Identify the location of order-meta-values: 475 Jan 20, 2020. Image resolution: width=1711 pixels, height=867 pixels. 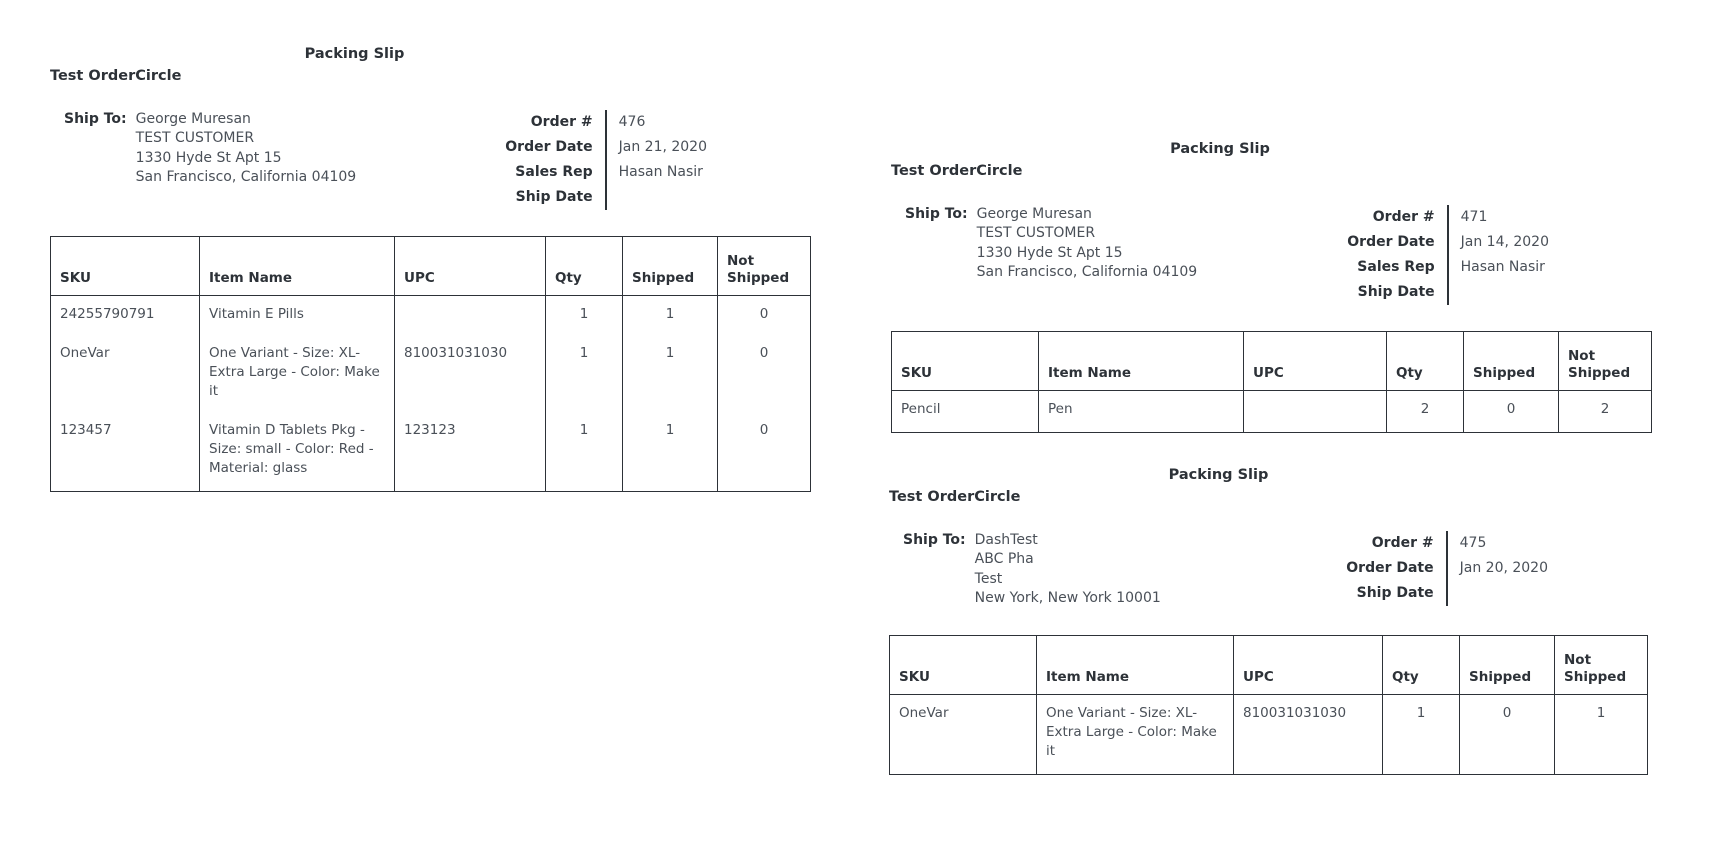
(1498, 568).